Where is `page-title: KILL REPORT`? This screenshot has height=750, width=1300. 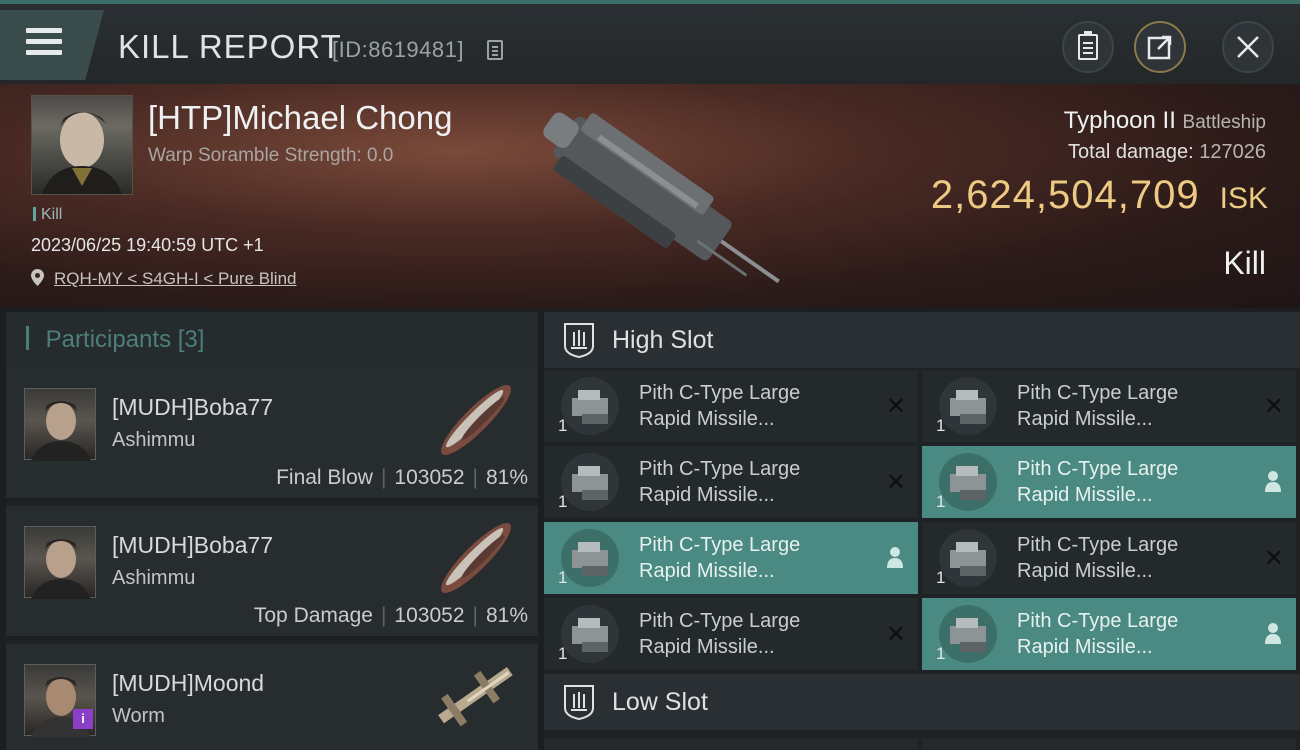
page-title: KILL REPORT is located at coordinates (230, 46).